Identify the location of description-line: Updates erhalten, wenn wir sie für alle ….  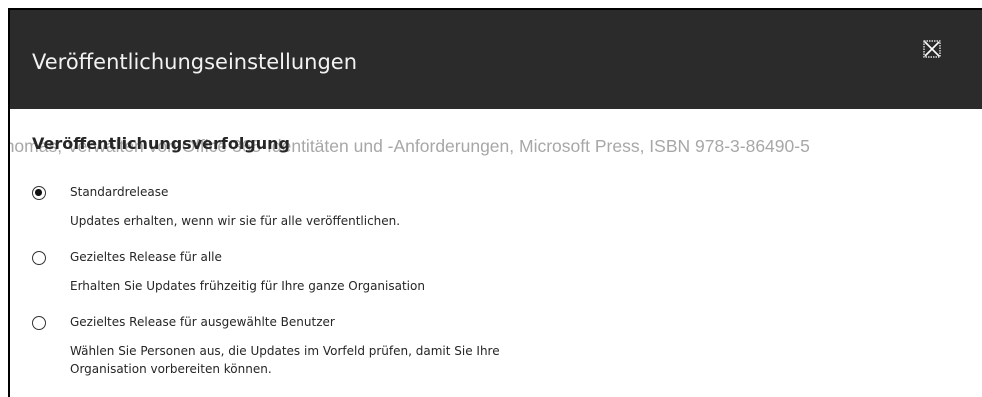
(235, 221).